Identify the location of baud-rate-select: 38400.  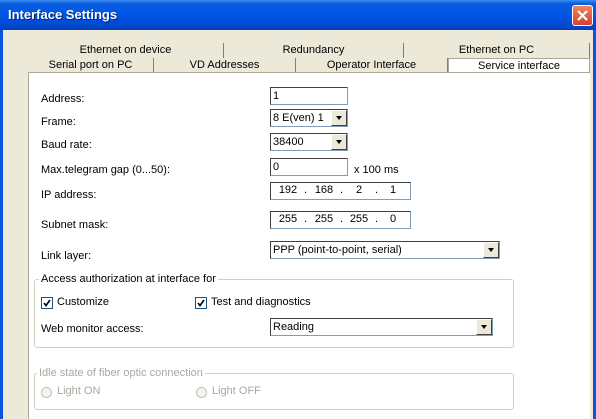
(309, 142).